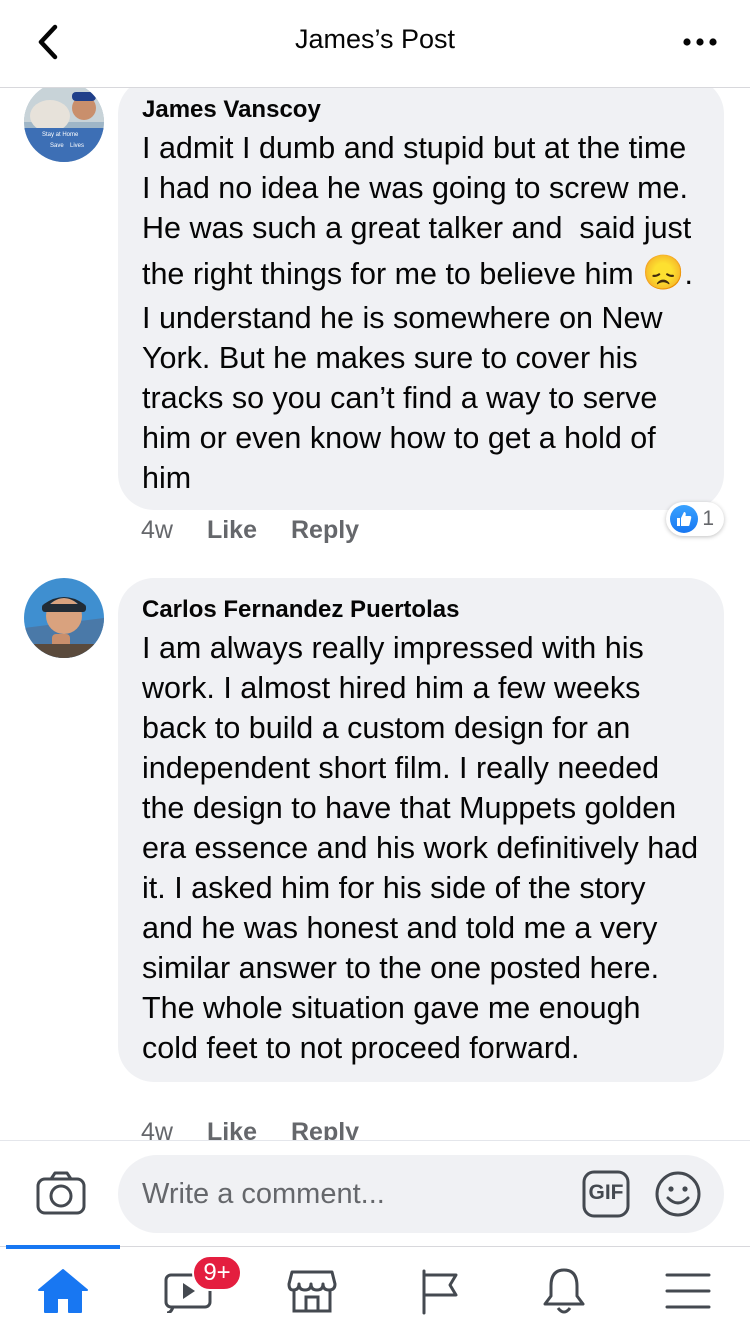 This screenshot has width=750, height=1334. I want to click on tab-notifications, so click(564, 1291).